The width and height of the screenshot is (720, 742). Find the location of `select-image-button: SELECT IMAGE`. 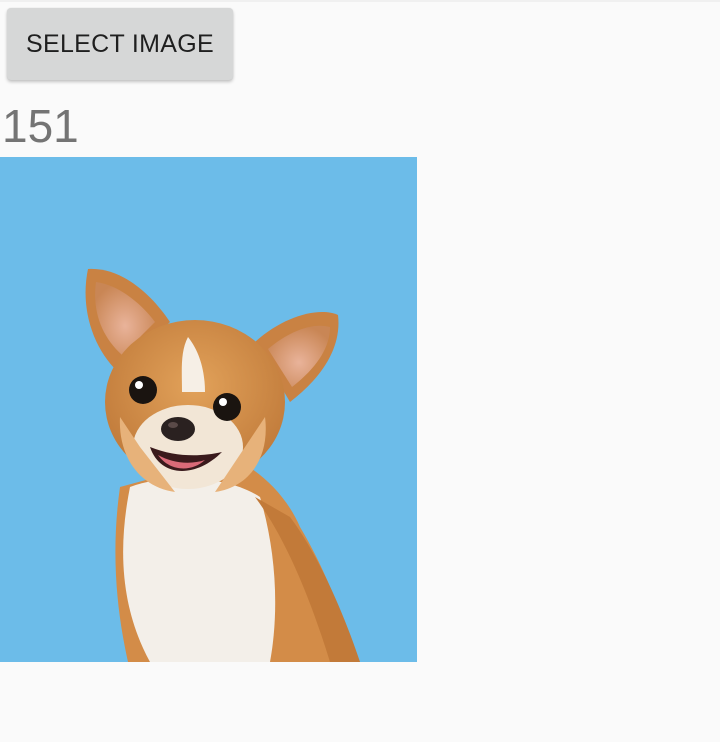

select-image-button: SELECT IMAGE is located at coordinates (120, 44).